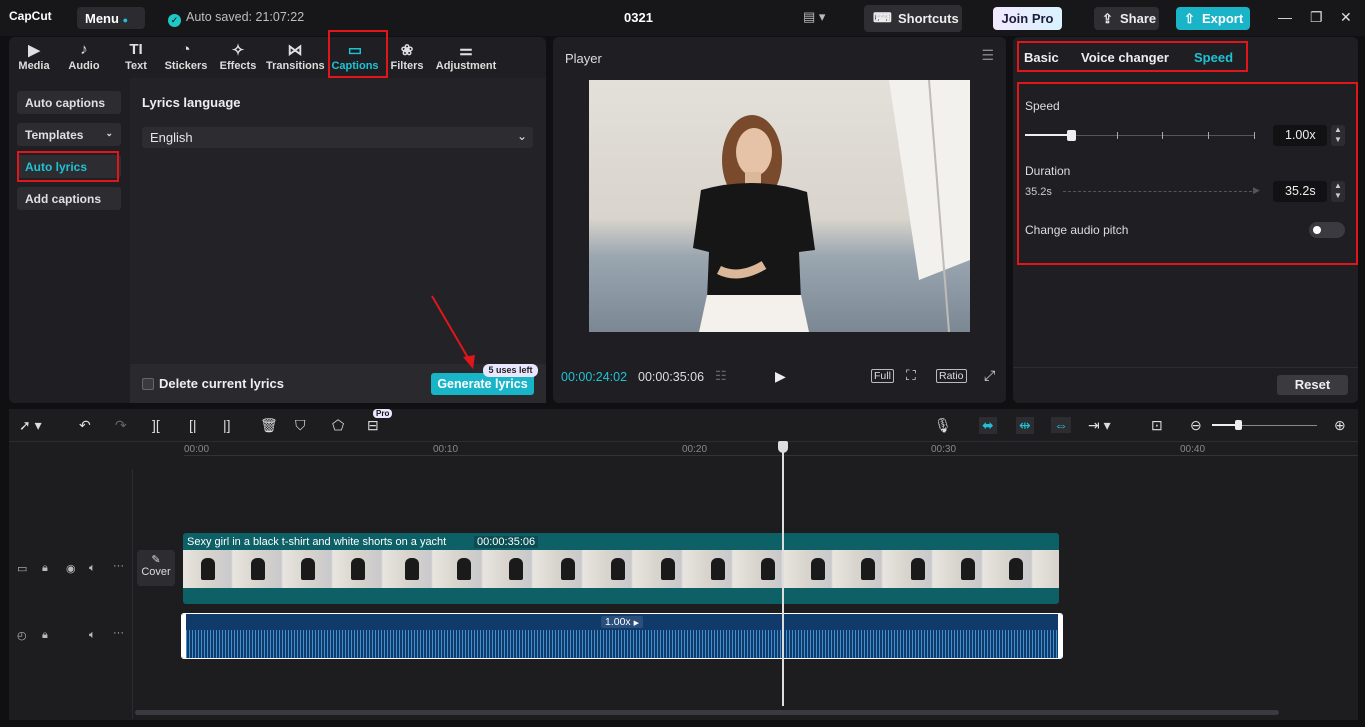  What do you see at coordinates (1340, 425) in the screenshot?
I see `zoom-in-icon: ⊕` at bounding box center [1340, 425].